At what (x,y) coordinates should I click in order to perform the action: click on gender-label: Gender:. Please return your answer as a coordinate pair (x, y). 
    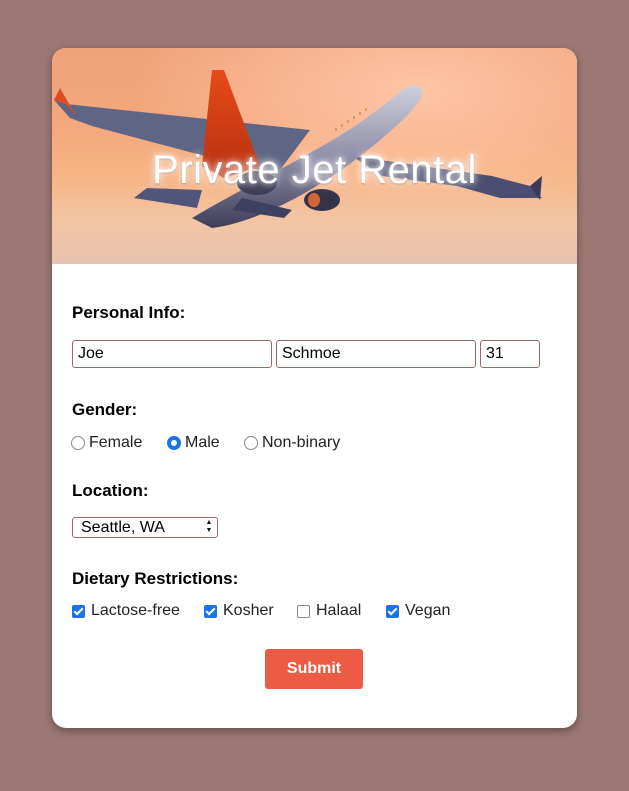
    Looking at the image, I should click on (105, 409).